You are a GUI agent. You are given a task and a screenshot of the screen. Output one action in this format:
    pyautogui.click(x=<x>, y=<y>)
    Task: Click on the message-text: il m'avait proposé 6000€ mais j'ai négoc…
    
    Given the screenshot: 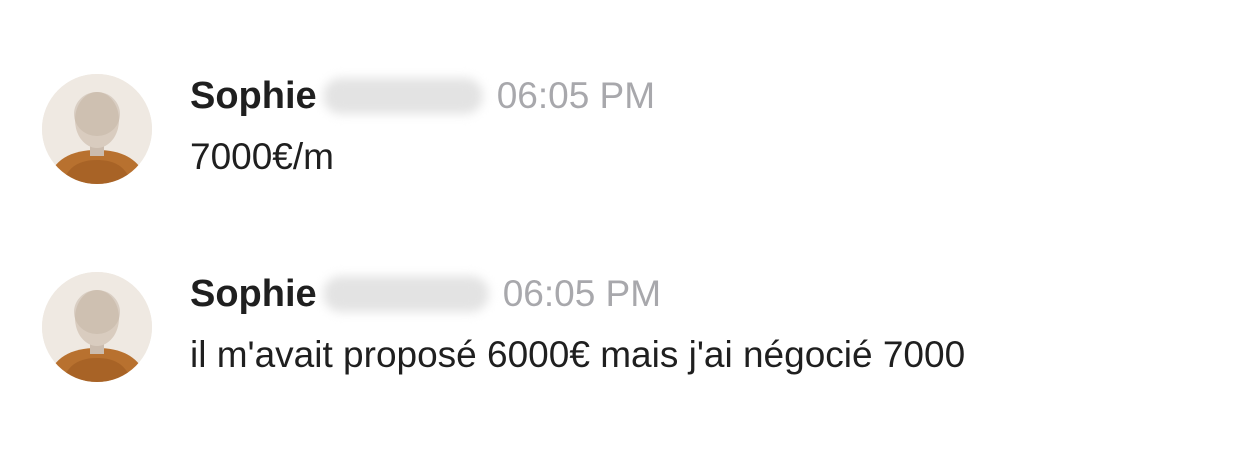 What is the action you would take?
    pyautogui.click(x=578, y=354)
    